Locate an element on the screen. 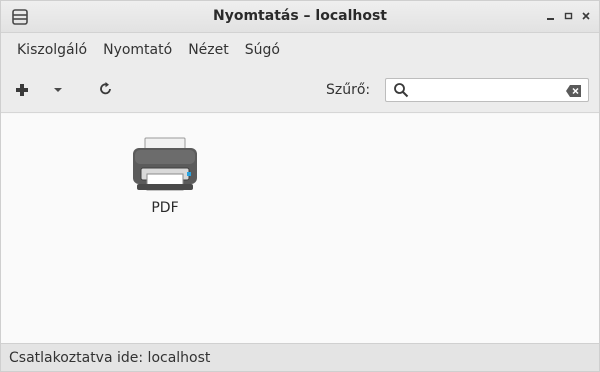 Image resolution: width=600 pixels, height=372 pixels. status-text: Csatlakoztatva ide: localhost is located at coordinates (110, 357).